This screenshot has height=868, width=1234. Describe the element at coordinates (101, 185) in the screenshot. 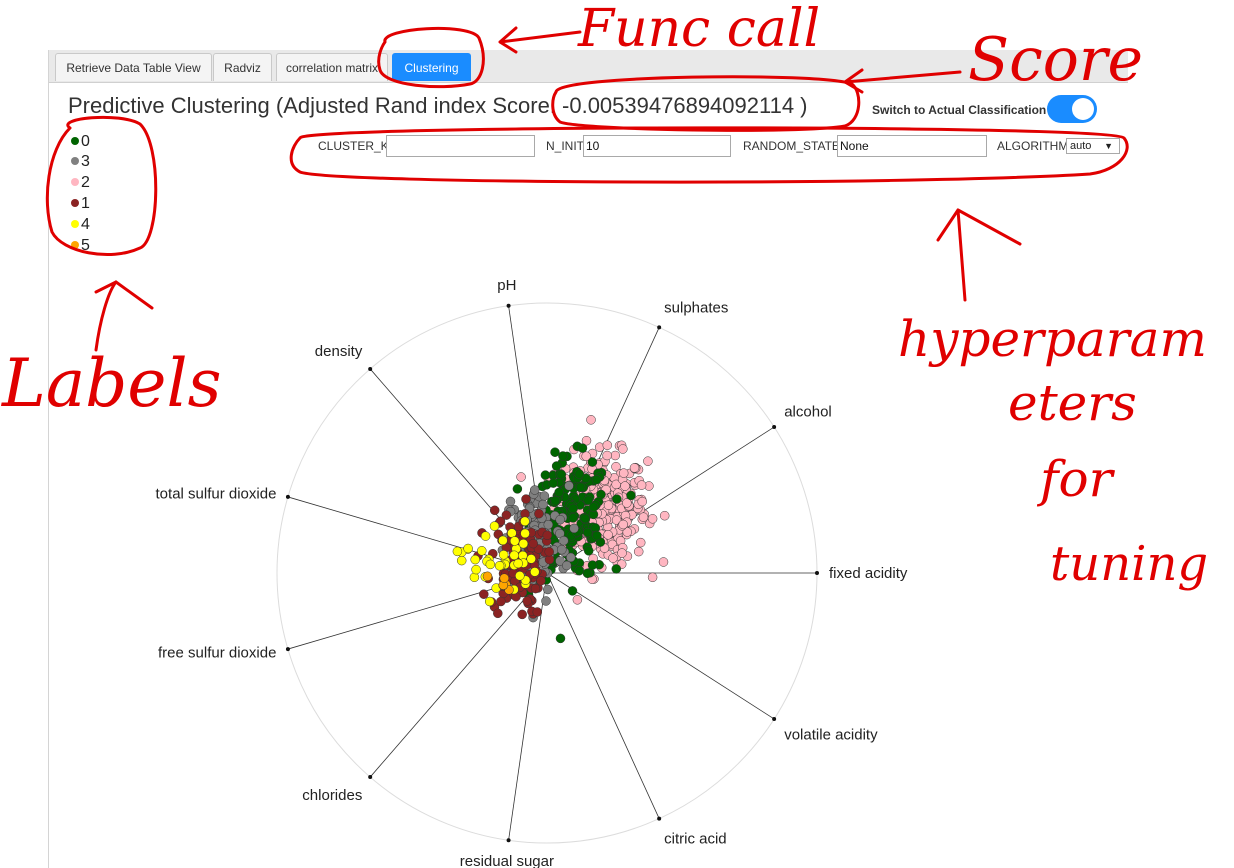

I see `annotation-circle-legend` at that location.